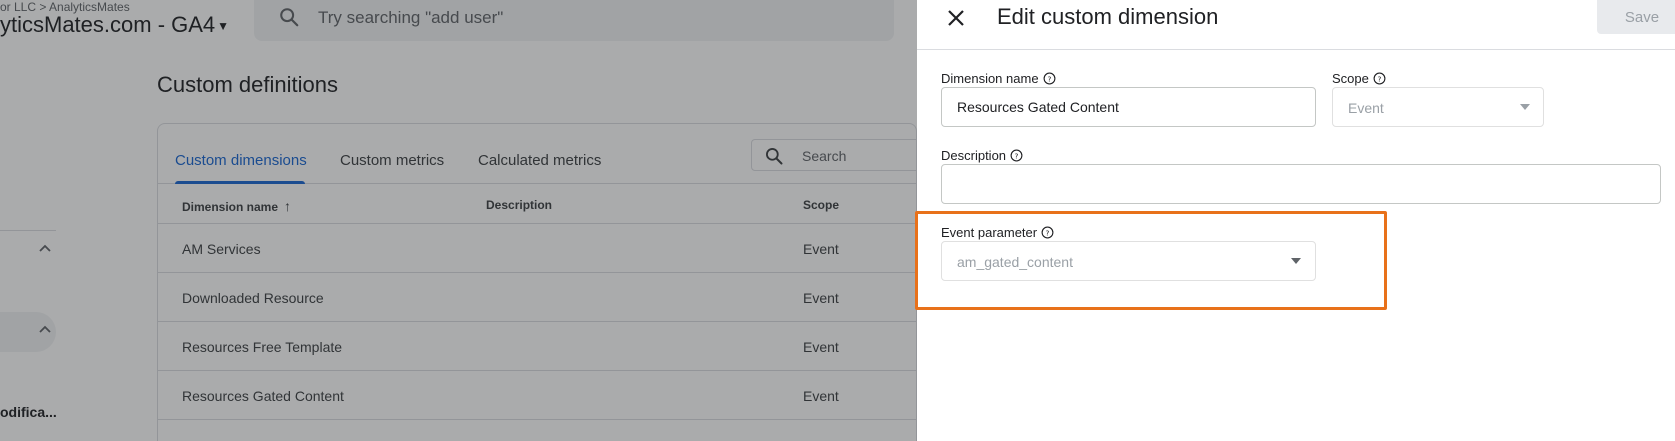 This screenshot has height=441, width=1675. What do you see at coordinates (956, 18) in the screenshot?
I see `close-icon` at bounding box center [956, 18].